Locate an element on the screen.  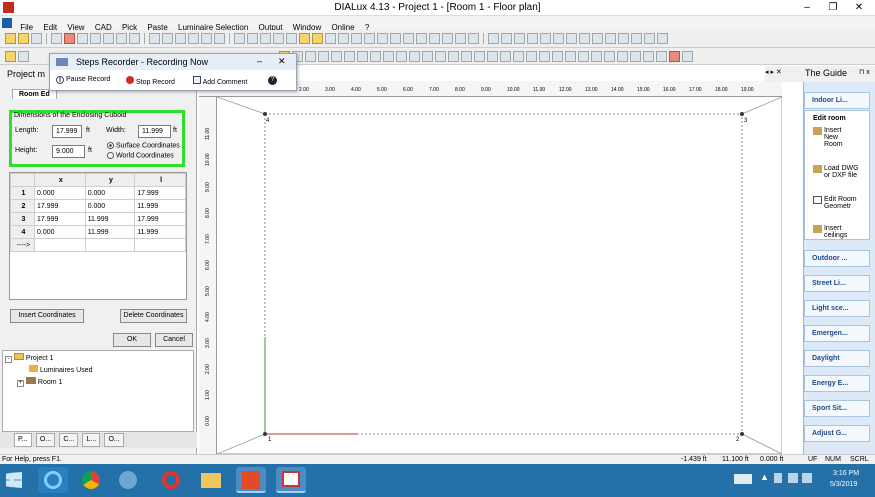
clock-date: 5/3/2019 is located at coordinates (843, 484).